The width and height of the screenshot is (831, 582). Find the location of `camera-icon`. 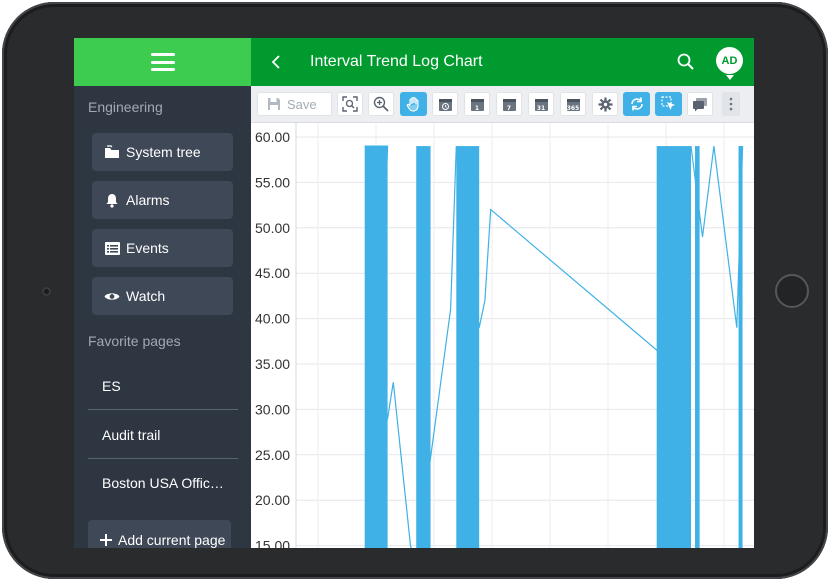

camera-icon is located at coordinates (46, 291).